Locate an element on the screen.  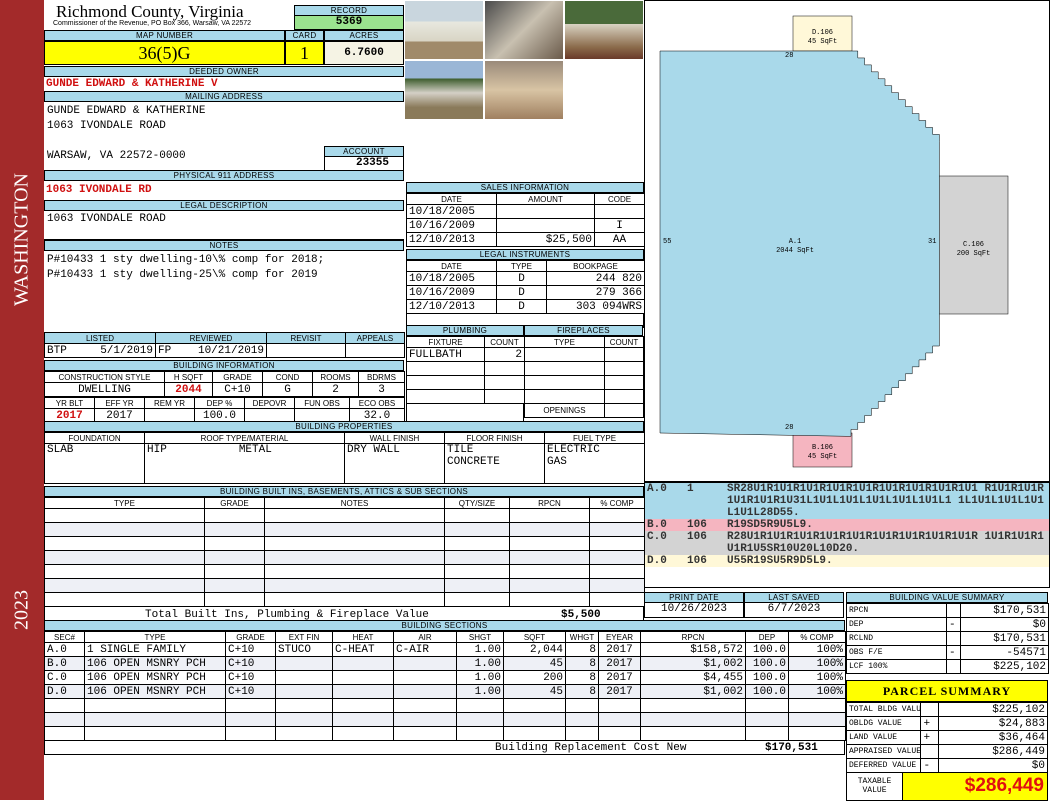
table-cell: APPRAISED VALUE is located at coordinates (883, 751).